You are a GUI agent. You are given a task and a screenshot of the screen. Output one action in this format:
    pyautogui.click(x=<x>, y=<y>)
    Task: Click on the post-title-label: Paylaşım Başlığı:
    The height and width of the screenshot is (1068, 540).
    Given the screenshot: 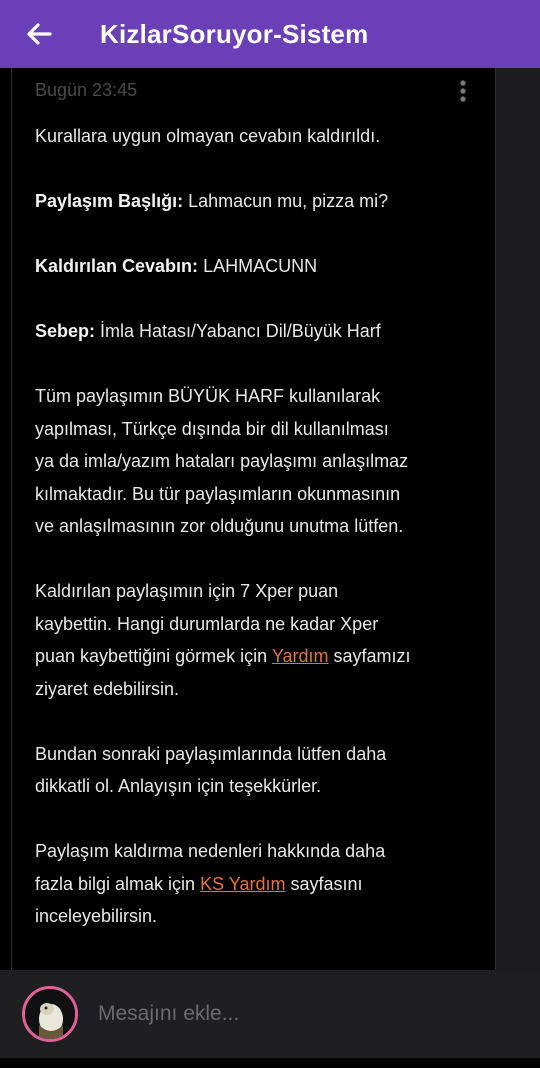 What is the action you would take?
    pyautogui.click(x=109, y=201)
    